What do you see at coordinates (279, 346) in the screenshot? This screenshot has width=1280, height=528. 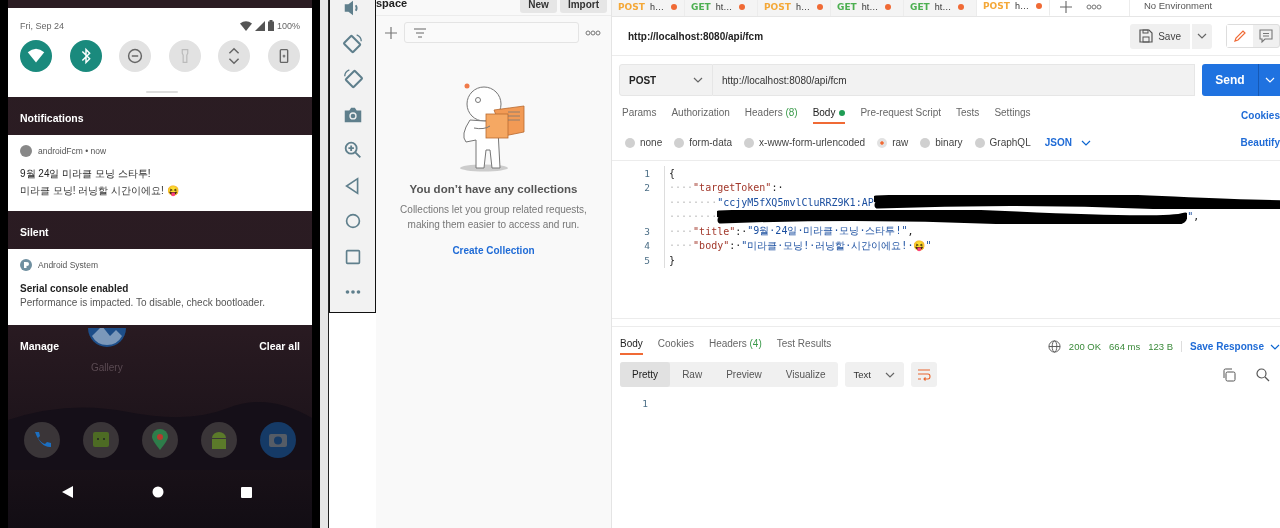 I see `clear-all-button: Clear all` at bounding box center [279, 346].